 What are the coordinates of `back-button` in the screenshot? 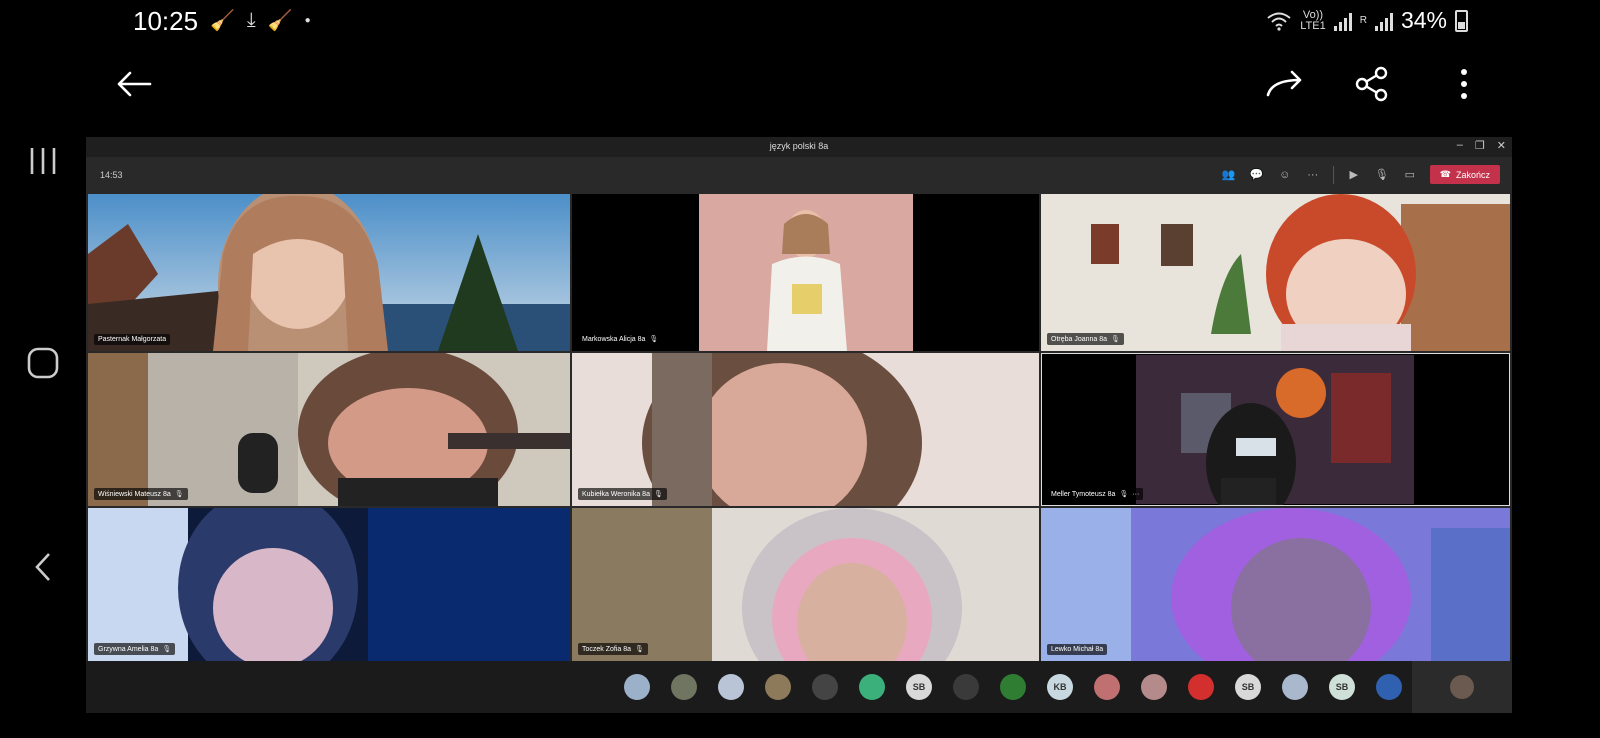 It's located at (134, 84).